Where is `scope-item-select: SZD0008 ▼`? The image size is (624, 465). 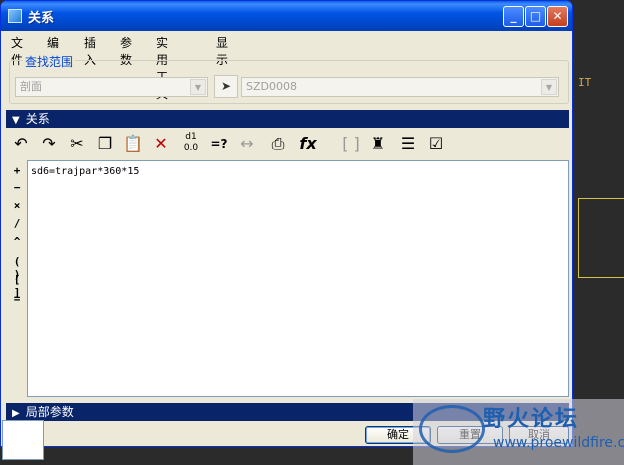
scope-item-select: SZD0008 ▼ is located at coordinates (400, 87).